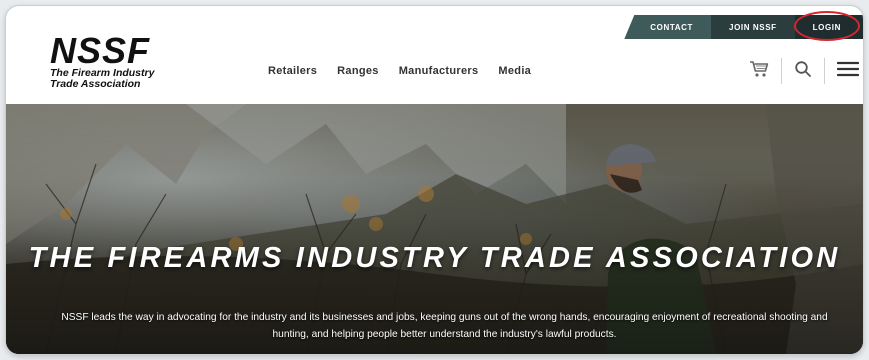 The image size is (869, 360). Describe the element at coordinates (95, 84) in the screenshot. I see `logo-tagline-line2: Trade Association` at that location.